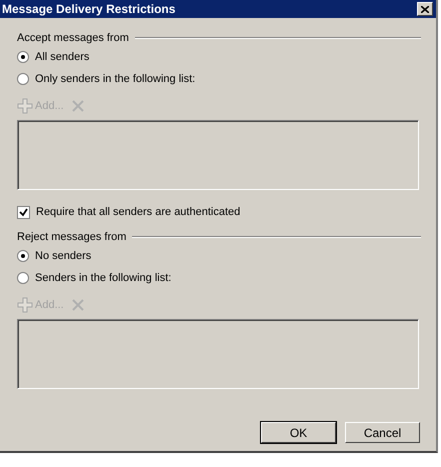 This screenshot has height=467, width=441. Describe the element at coordinates (382, 432) in the screenshot. I see `dialog-button: Cancel` at that location.